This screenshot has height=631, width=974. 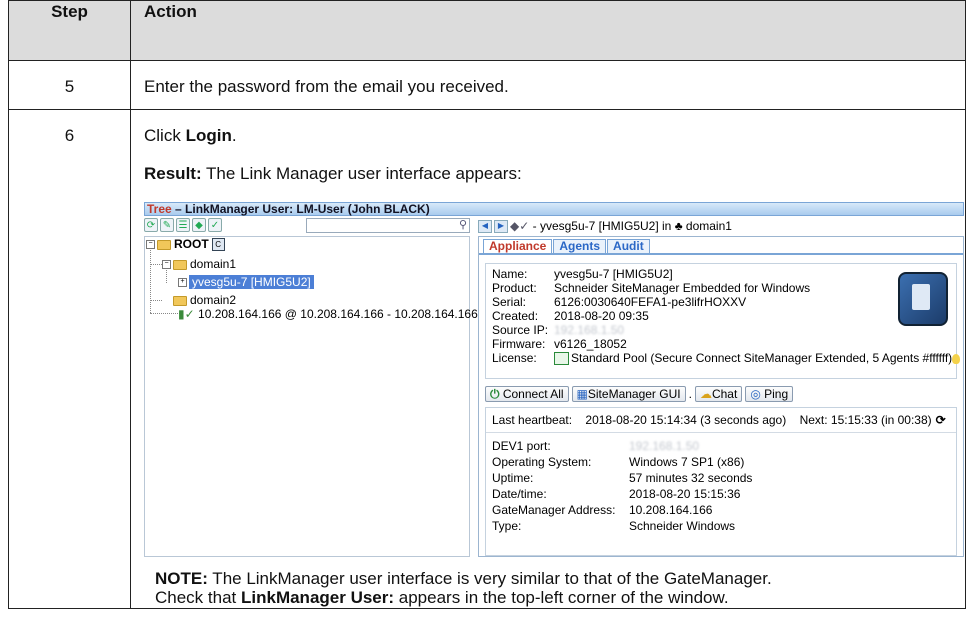 I want to click on agent-icon: ▮✓, so click(x=186, y=314).